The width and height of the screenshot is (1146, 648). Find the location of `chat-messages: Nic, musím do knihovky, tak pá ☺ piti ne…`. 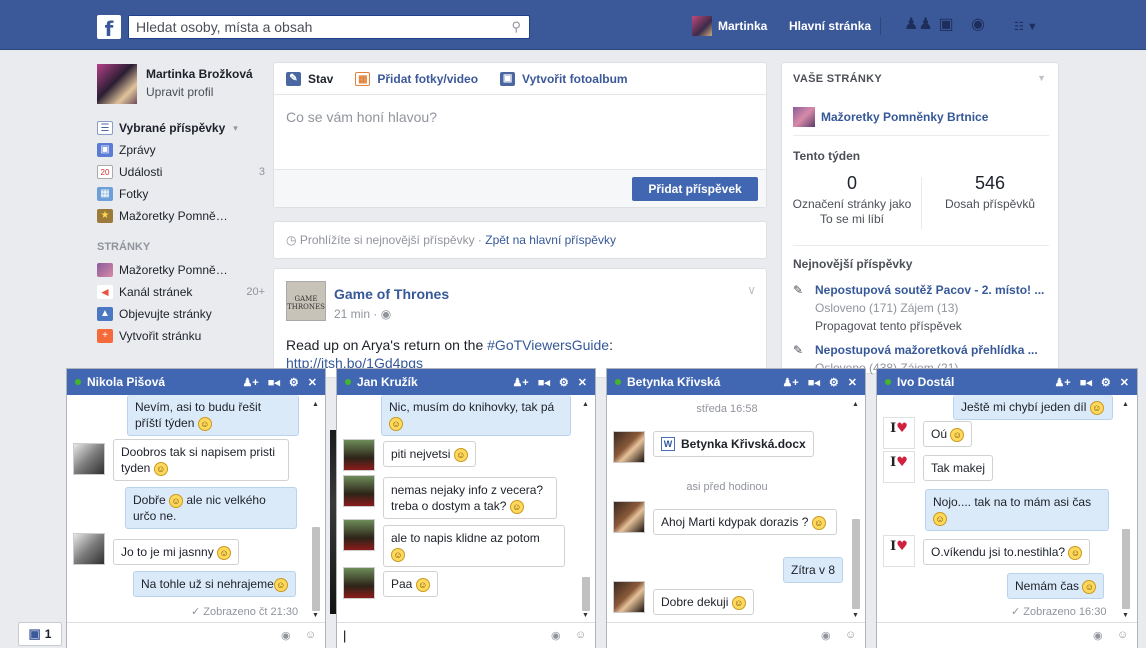

chat-messages: Nic, musím do knihovky, tak pá ☺ piti ne… is located at coordinates (466, 509).